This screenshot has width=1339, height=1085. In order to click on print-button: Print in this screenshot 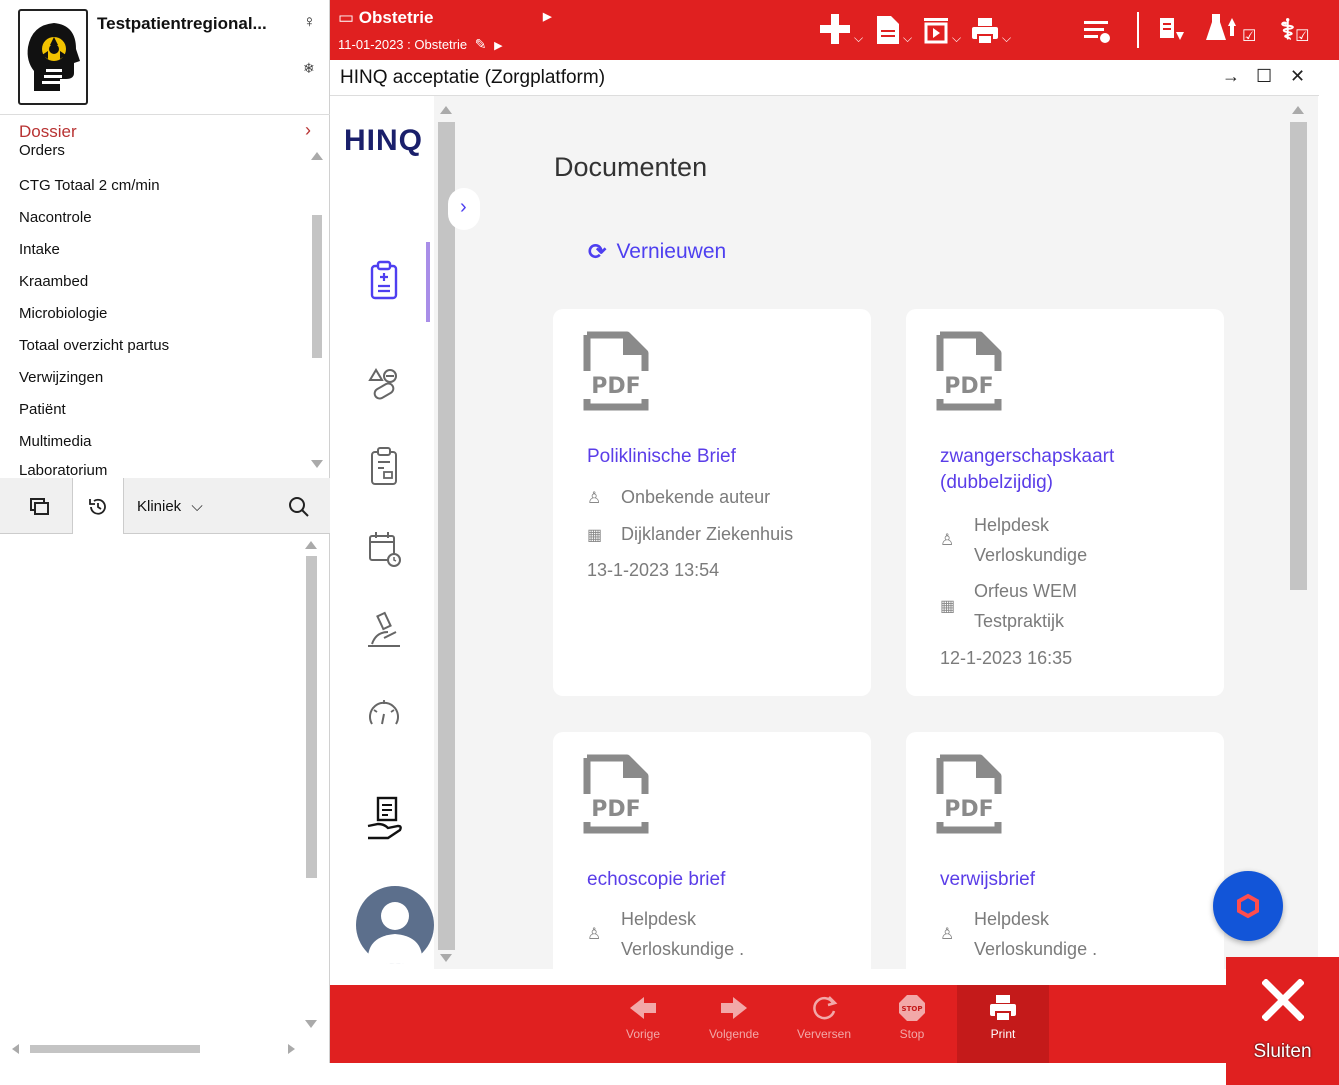, I will do `click(1003, 1024)`.